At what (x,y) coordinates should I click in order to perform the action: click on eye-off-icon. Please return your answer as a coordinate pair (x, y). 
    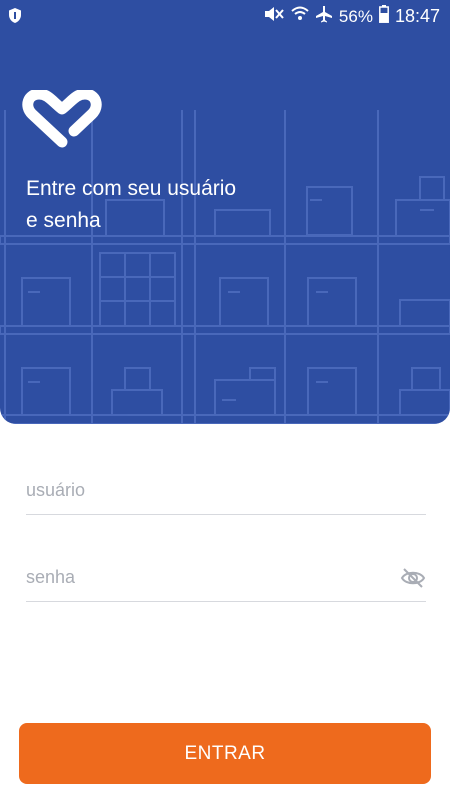
    Looking at the image, I should click on (413, 580).